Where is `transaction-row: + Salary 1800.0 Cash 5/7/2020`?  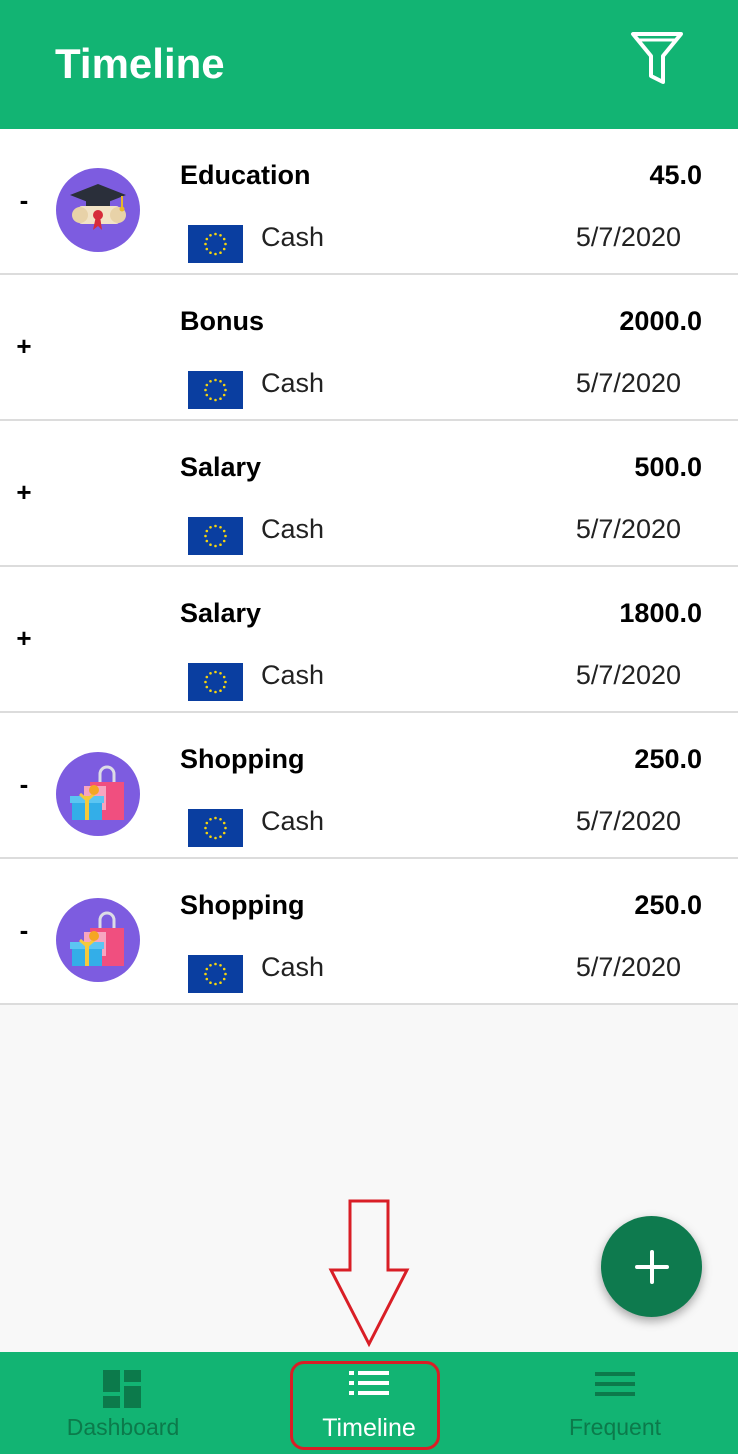
transaction-row: + Salary 1800.0 Cash 5/7/2020 is located at coordinates (369, 640).